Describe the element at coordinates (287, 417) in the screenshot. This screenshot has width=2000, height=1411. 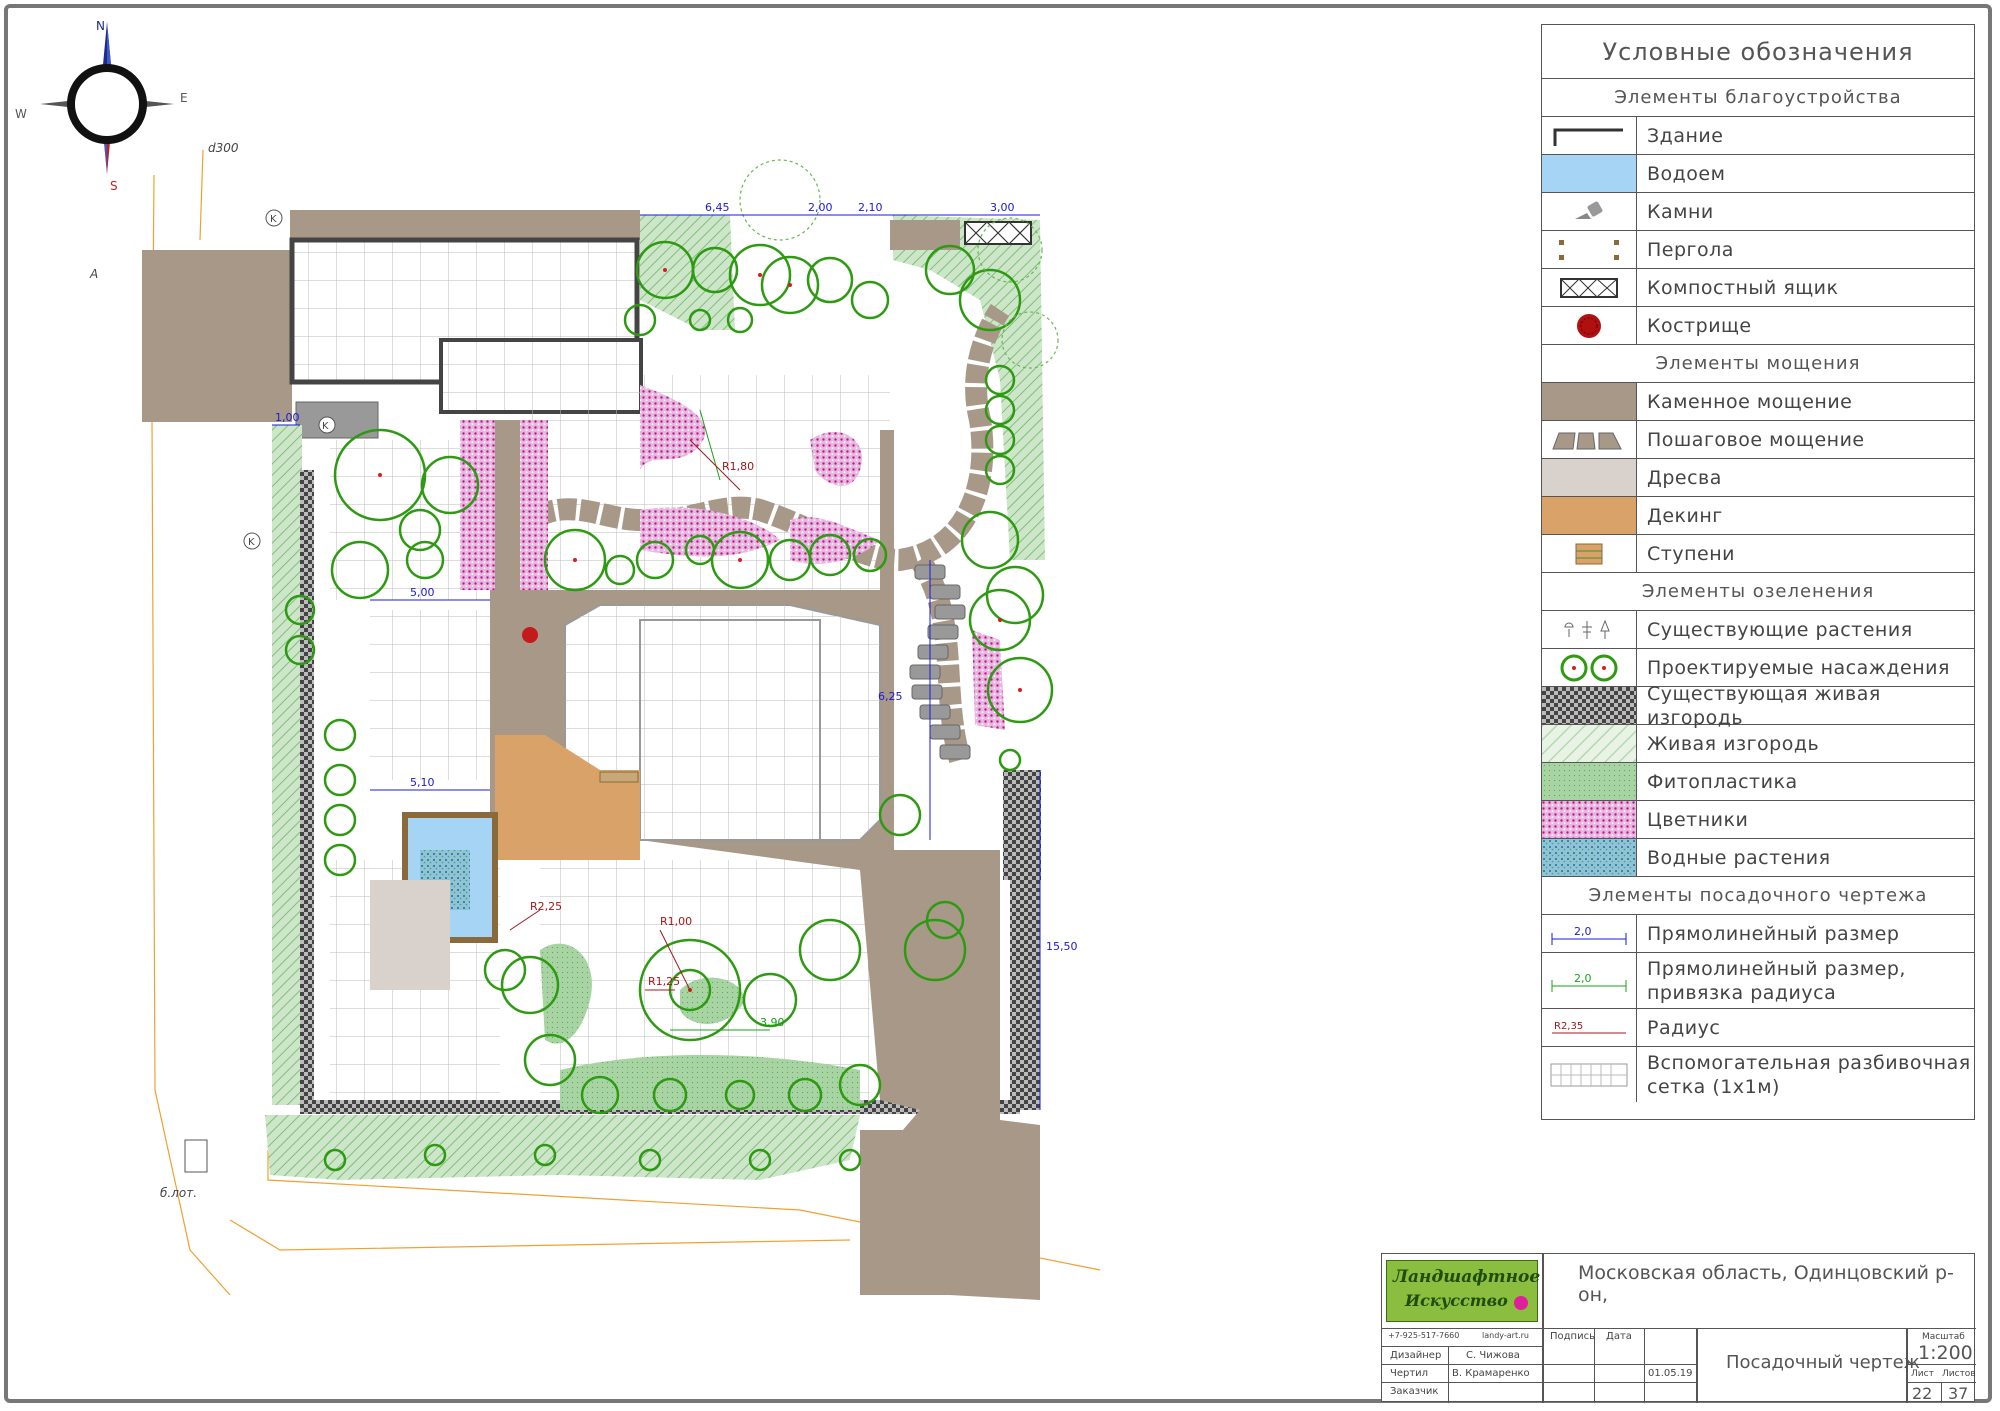
I see `dim-left-a: 1,00` at that location.